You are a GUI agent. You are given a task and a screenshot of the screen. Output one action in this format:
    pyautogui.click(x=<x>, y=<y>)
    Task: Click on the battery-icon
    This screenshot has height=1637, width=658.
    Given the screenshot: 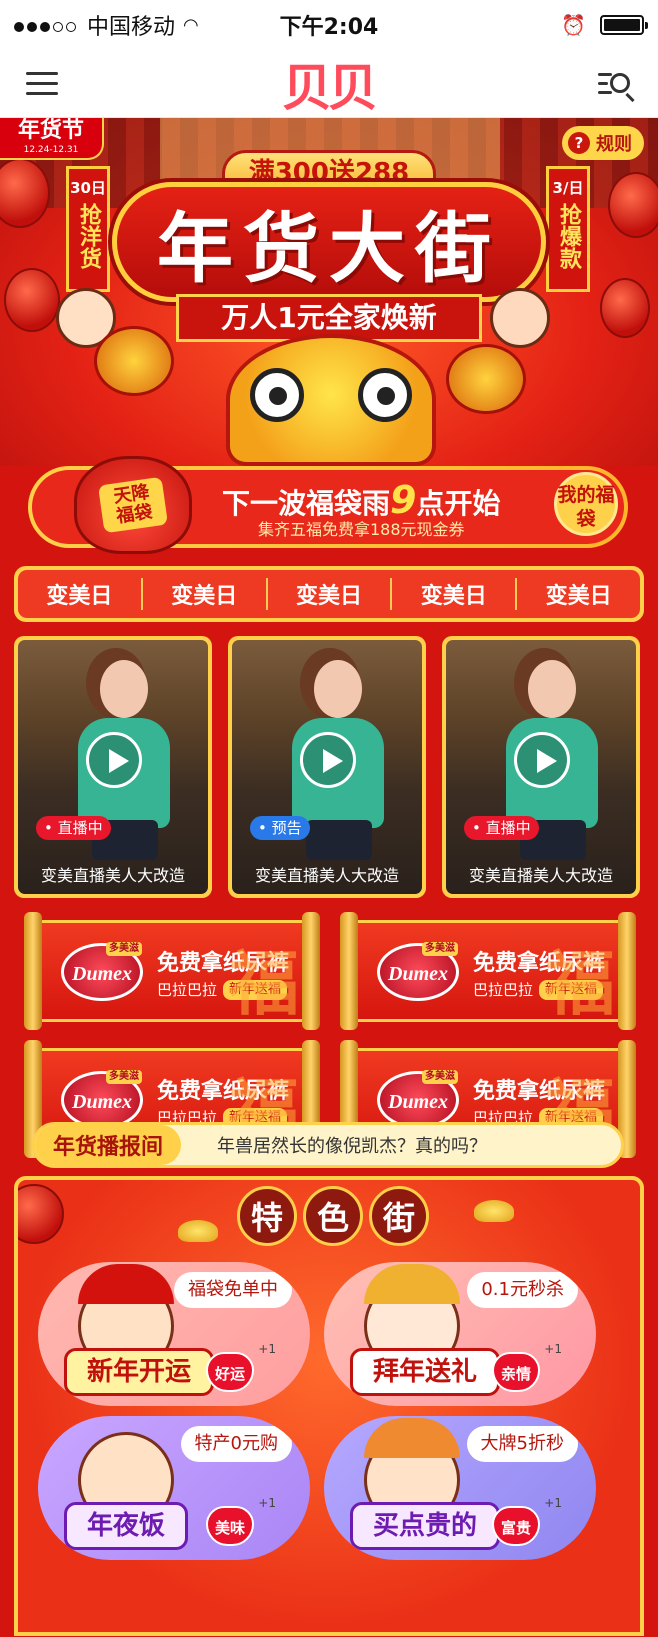 What is the action you would take?
    pyautogui.click(x=624, y=25)
    